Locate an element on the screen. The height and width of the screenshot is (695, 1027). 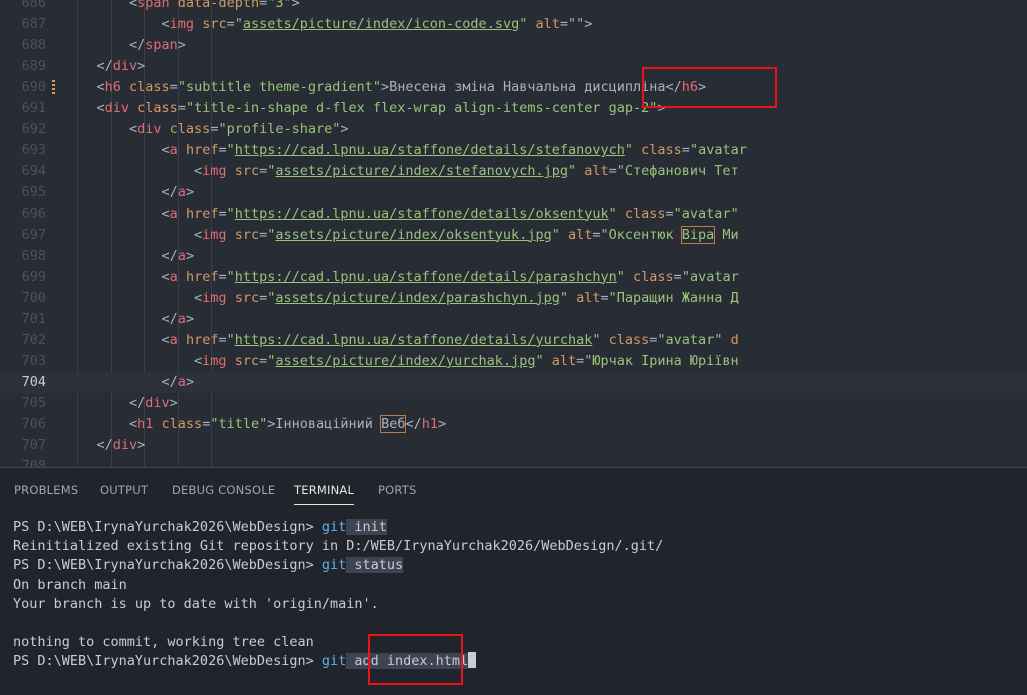
code-token: alt is located at coordinates (592, 171).